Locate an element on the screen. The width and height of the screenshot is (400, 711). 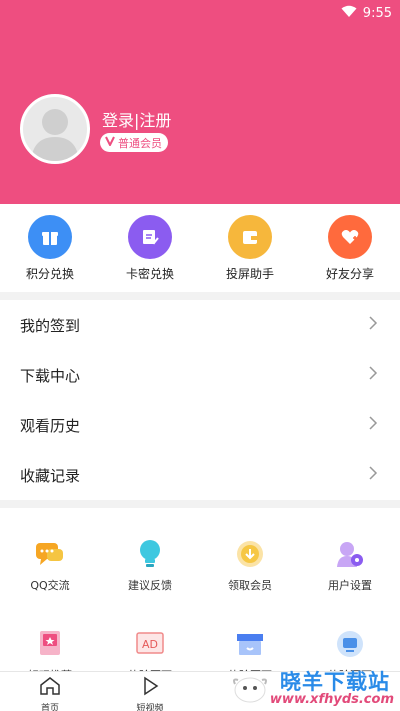
vip-v-icon is located at coordinates (110, 142).